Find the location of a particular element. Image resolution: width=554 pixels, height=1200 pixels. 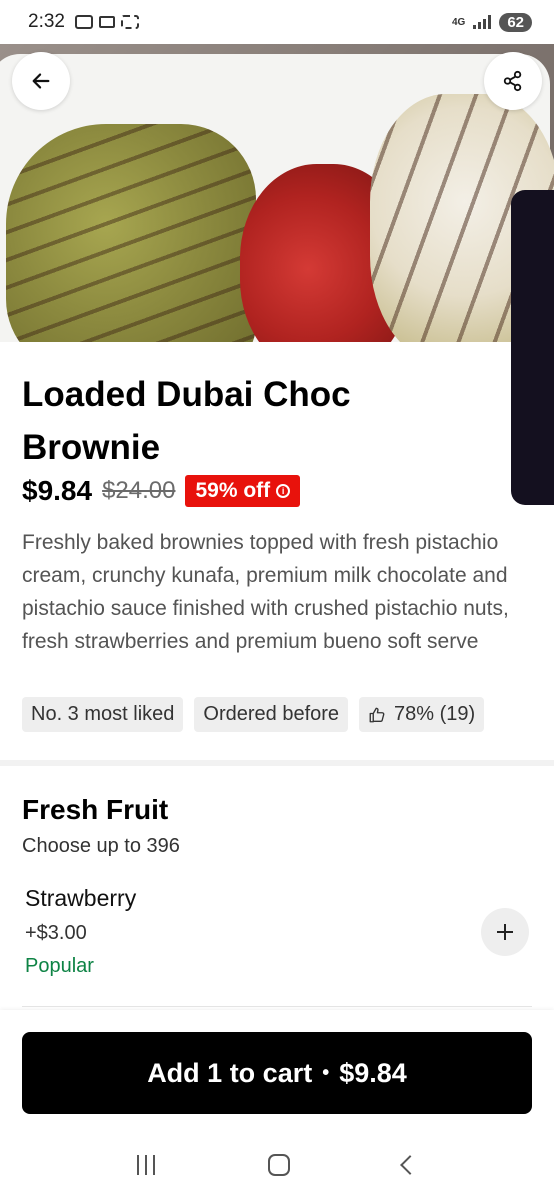

section-subtitle: Choose up to 396 is located at coordinates (101, 846).